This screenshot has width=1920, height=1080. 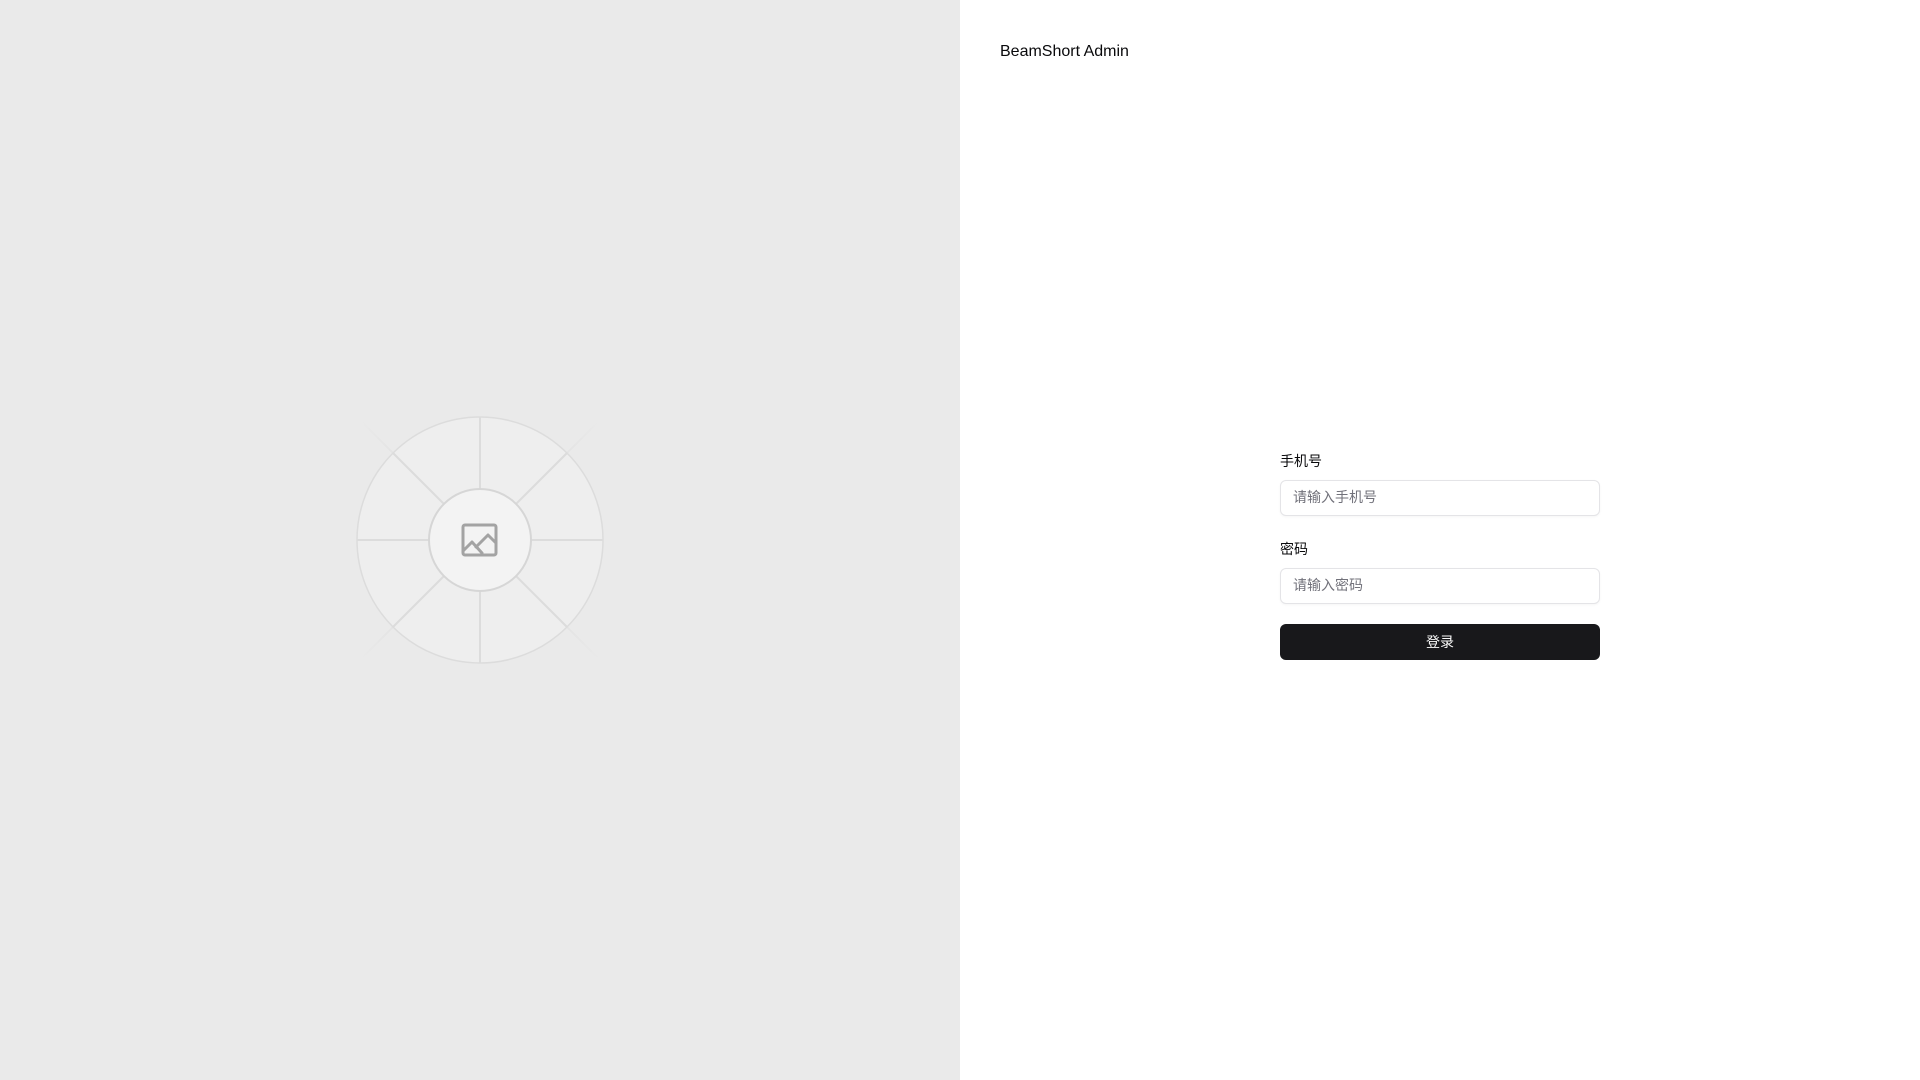 What do you see at coordinates (1440, 642) in the screenshot?
I see `login-button: 登录` at bounding box center [1440, 642].